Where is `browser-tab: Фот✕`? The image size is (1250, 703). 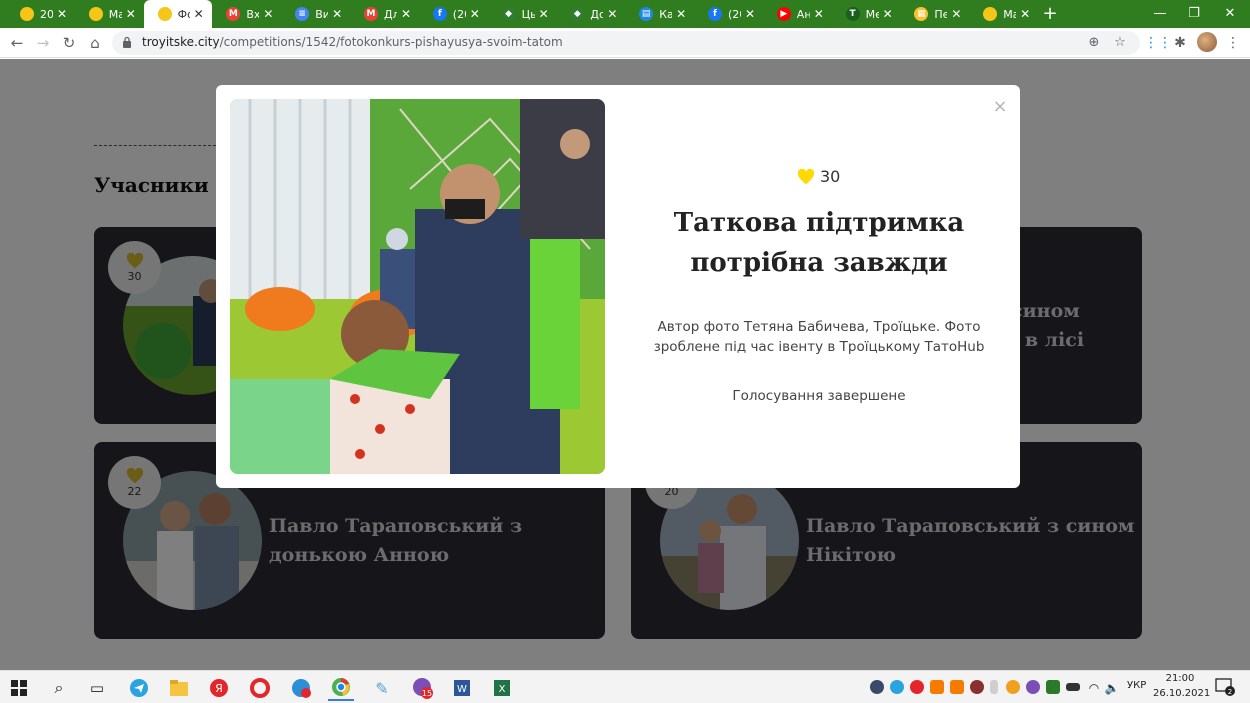
browser-tab: Фот✕ is located at coordinates (177, 14).